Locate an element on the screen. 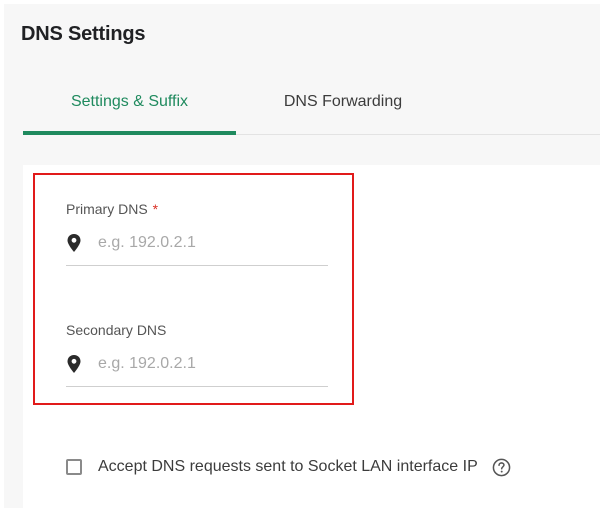  required-marker: * is located at coordinates (155, 209).